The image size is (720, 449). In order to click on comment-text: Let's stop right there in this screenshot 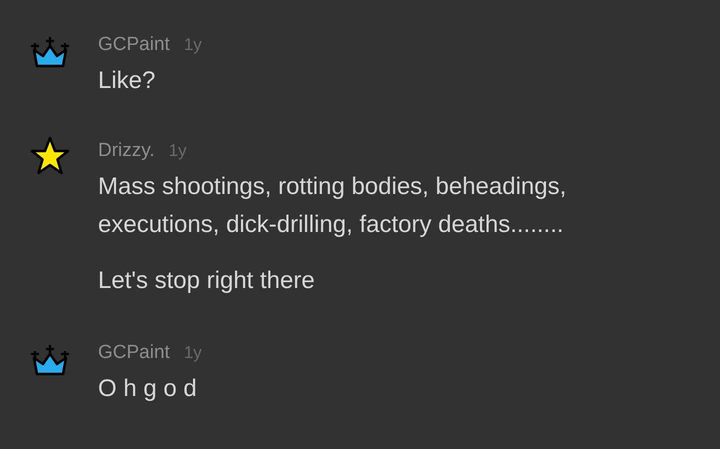, I will do `click(207, 281)`.